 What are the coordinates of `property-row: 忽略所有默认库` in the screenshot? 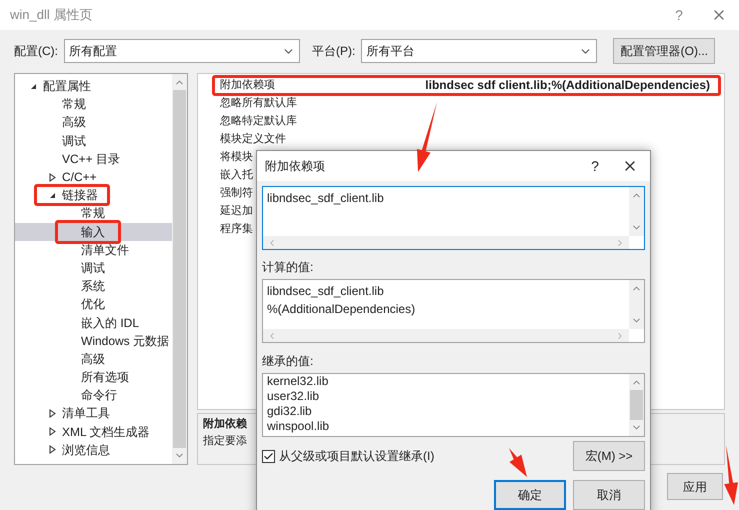 It's located at (461, 103).